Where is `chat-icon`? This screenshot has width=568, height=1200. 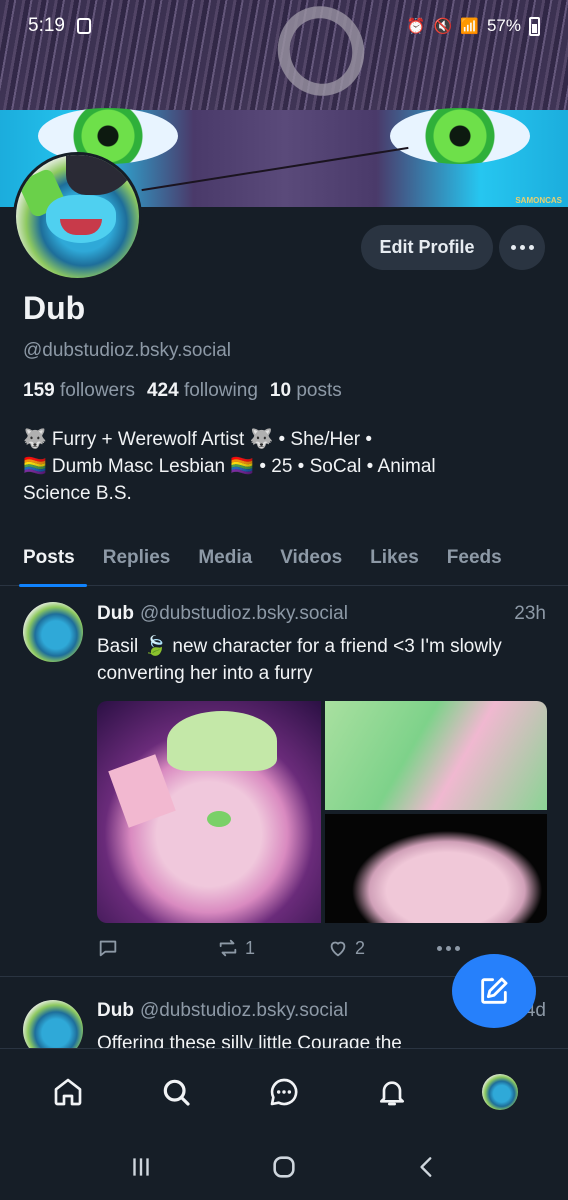 chat-icon is located at coordinates (284, 1091).